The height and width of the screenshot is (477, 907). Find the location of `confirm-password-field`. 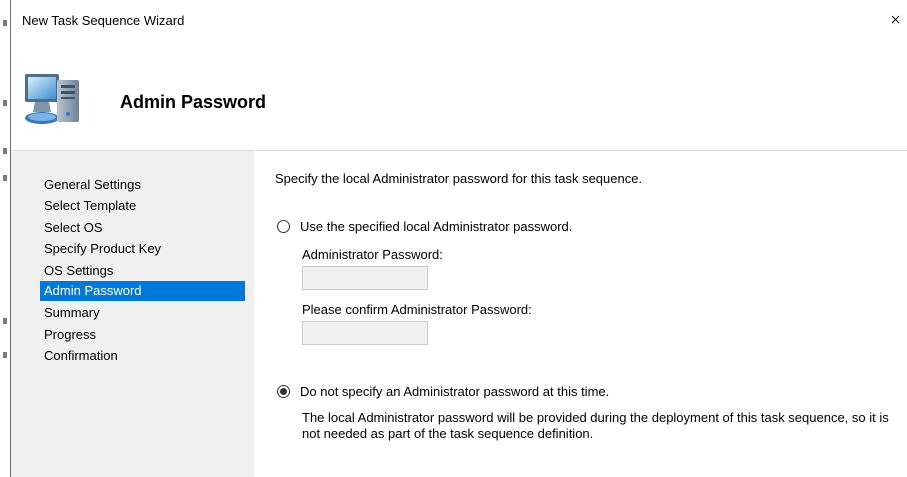

confirm-password-field is located at coordinates (365, 333).